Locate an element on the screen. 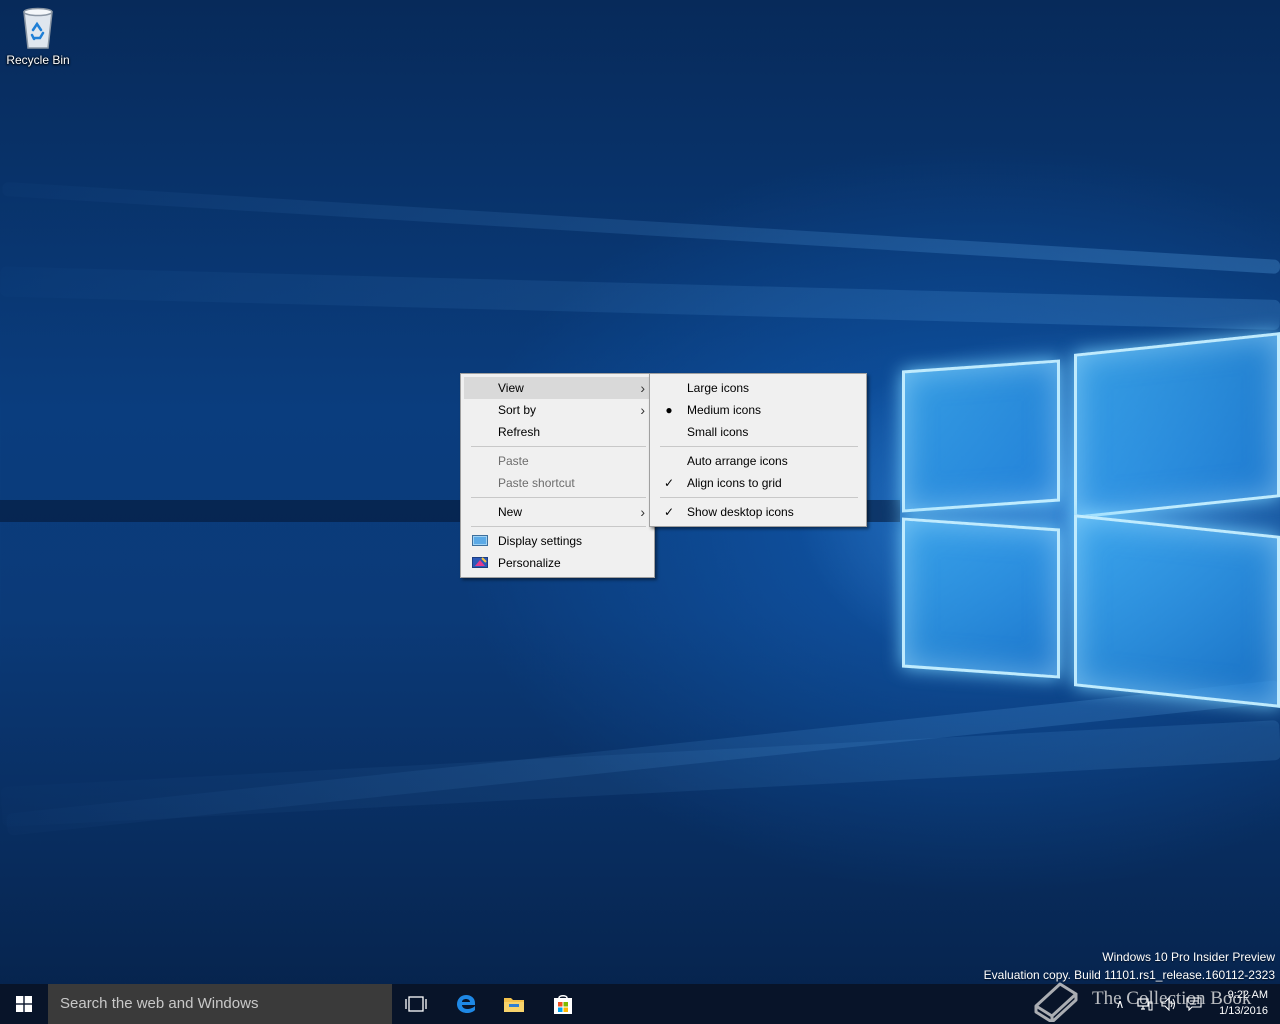 This screenshot has width=1280, height=1024. task-view-button is located at coordinates (416, 1004).